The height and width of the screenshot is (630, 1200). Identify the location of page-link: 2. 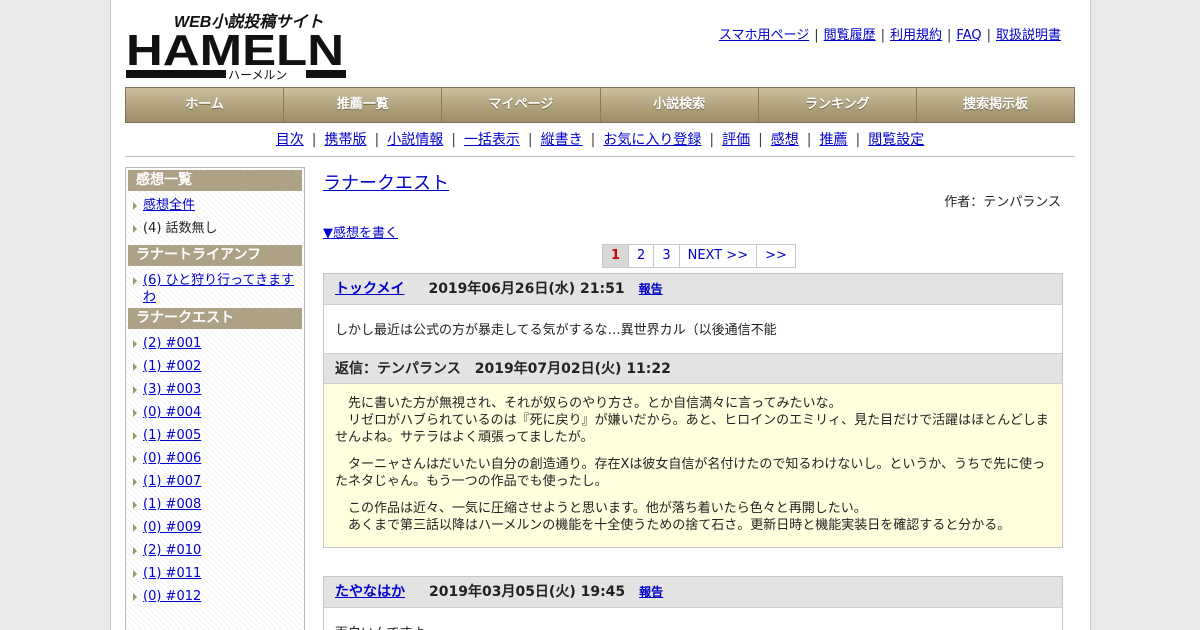
(641, 256).